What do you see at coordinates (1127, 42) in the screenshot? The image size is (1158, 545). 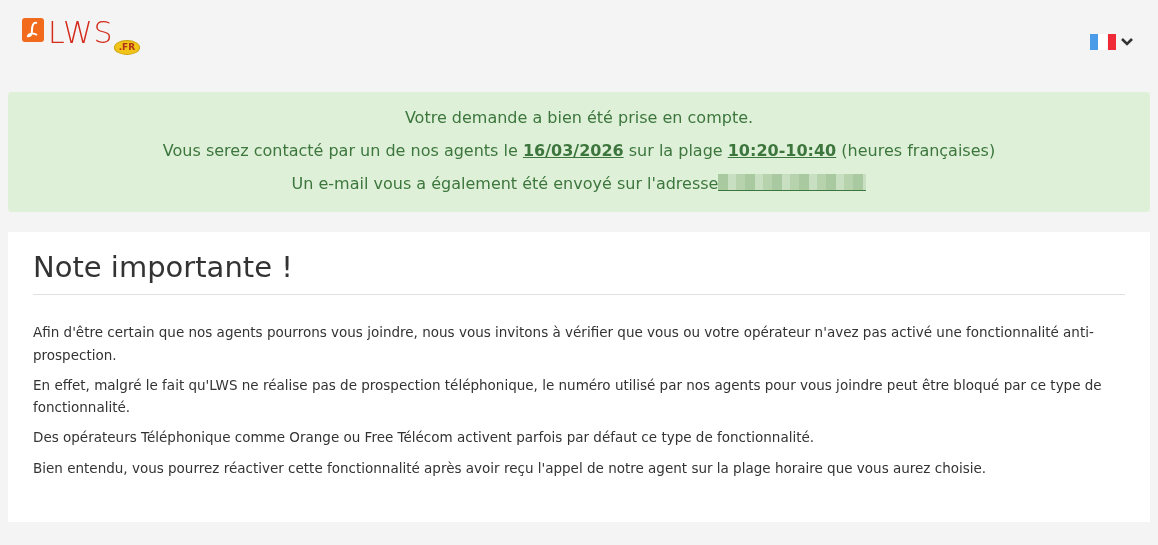 I see `caret-icon` at bounding box center [1127, 42].